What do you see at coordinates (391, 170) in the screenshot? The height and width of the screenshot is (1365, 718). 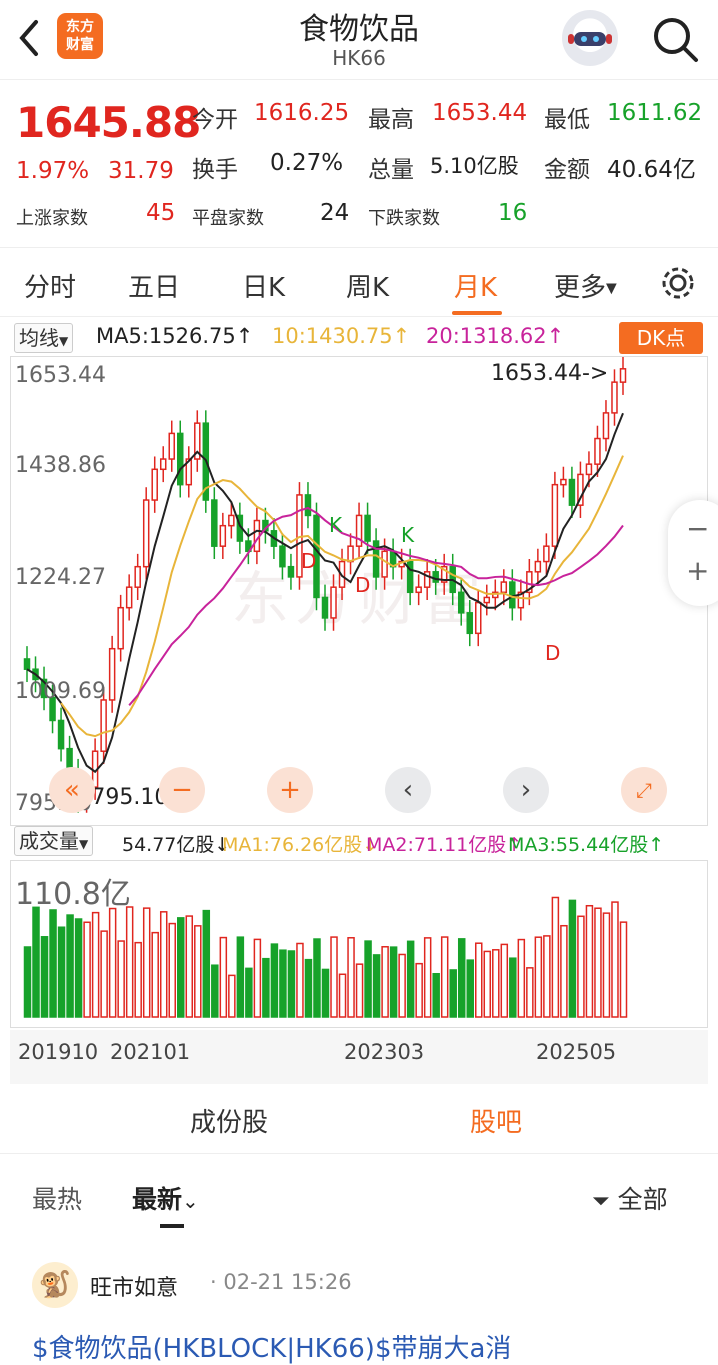 I see `volume-label: 总量` at bounding box center [391, 170].